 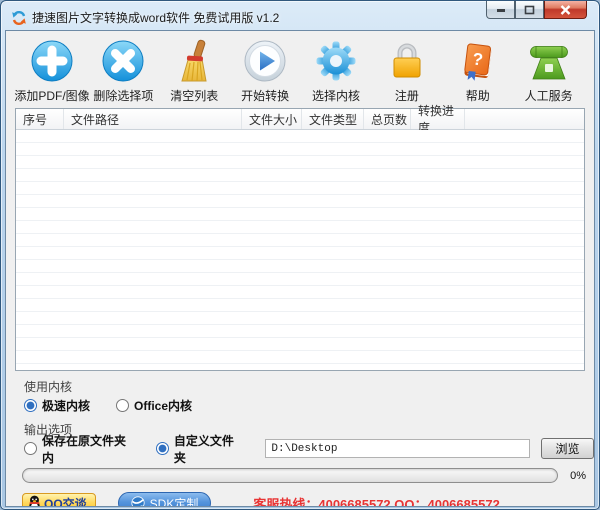 I want to click on sdk-custom-button: SDK定制, so click(x=164, y=499).